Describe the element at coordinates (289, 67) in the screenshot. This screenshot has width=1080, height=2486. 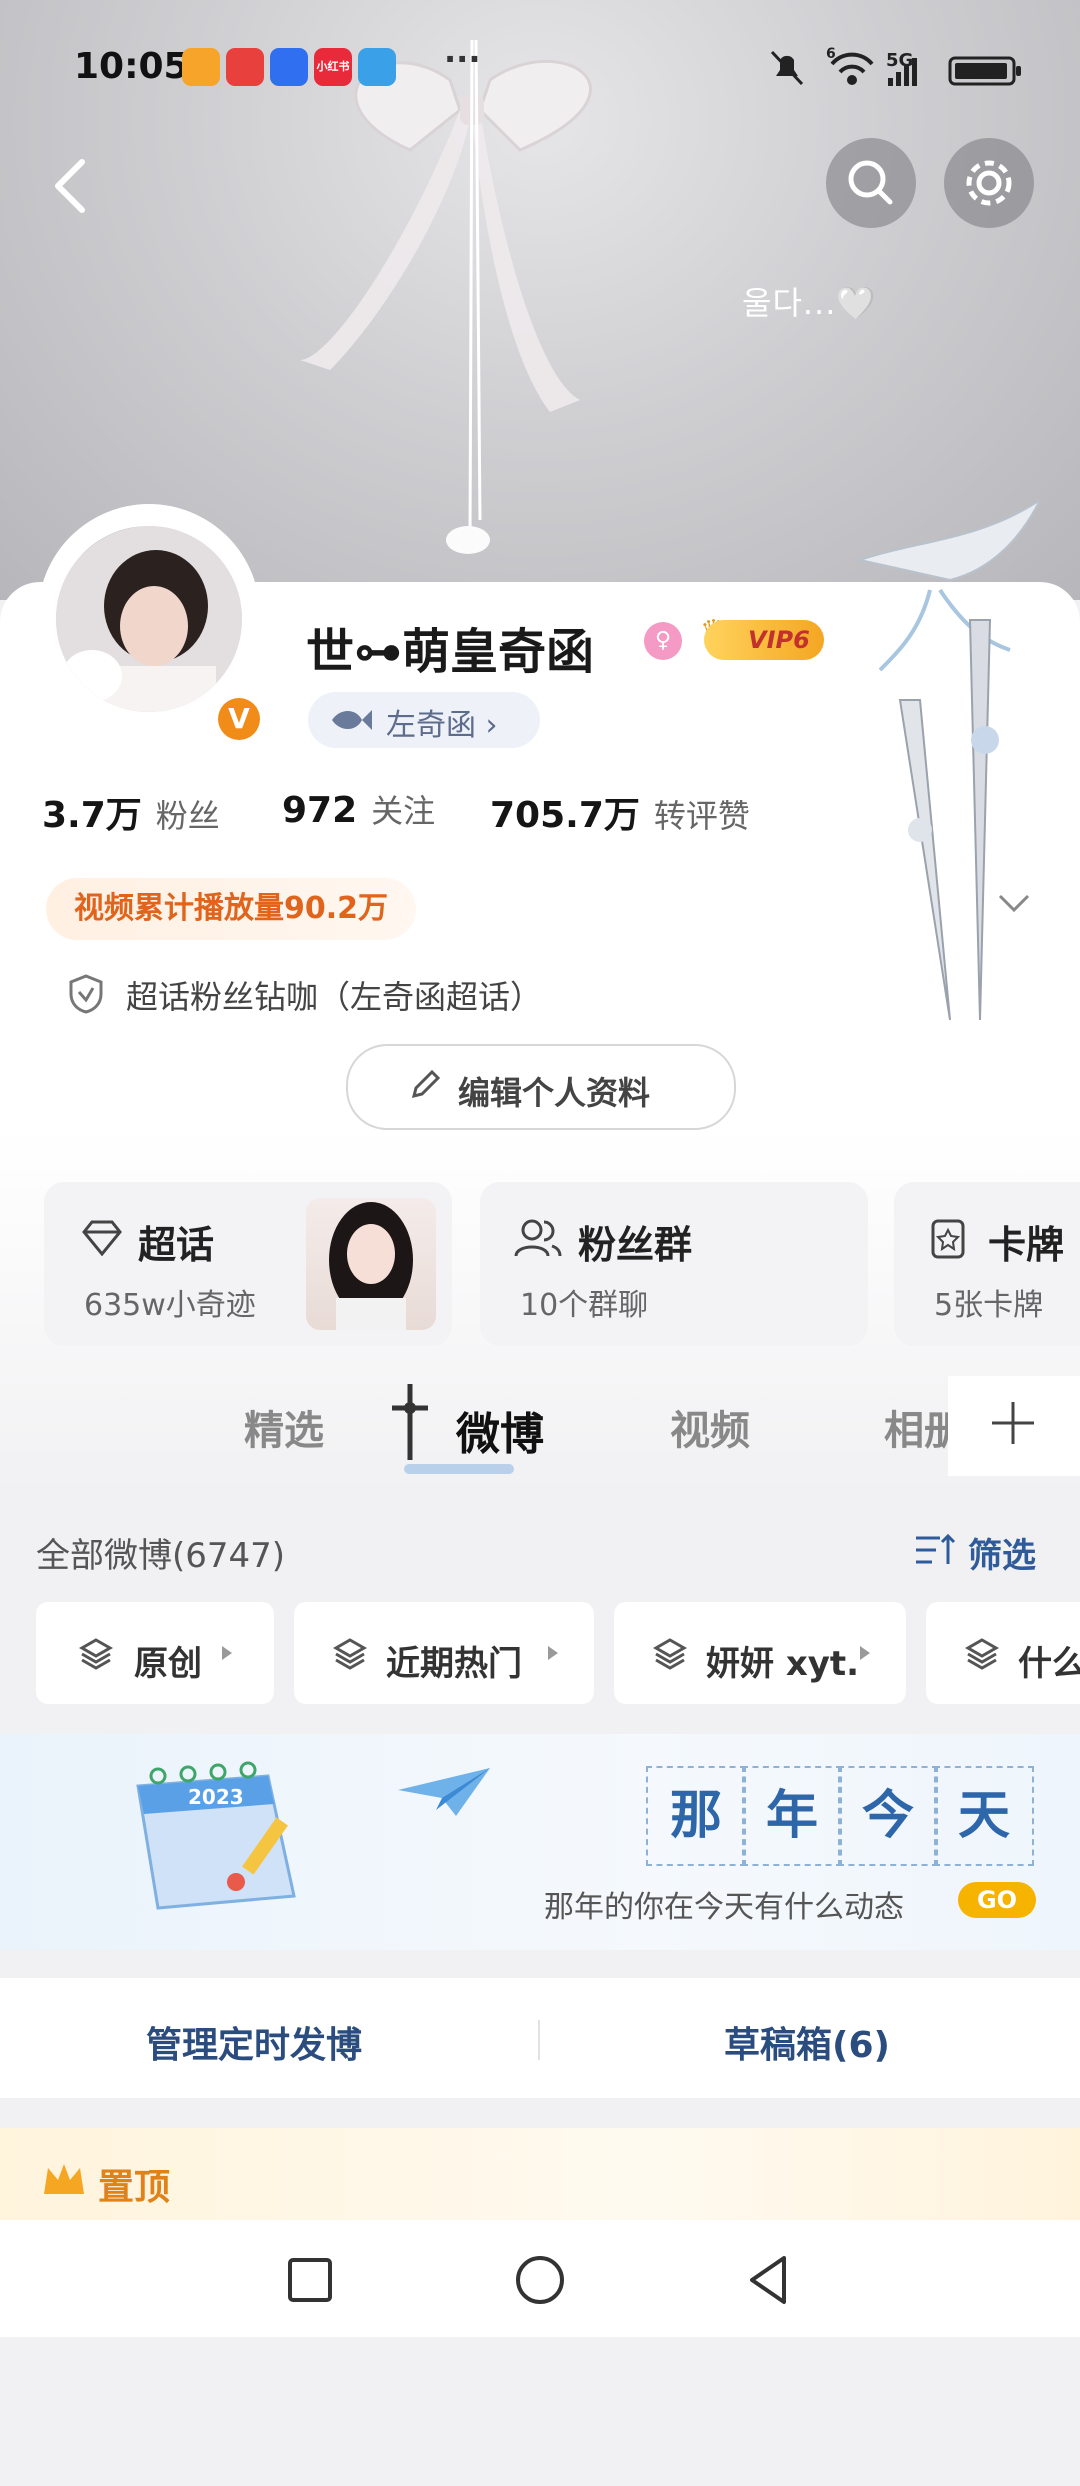
I see `appmarket-icon` at that location.